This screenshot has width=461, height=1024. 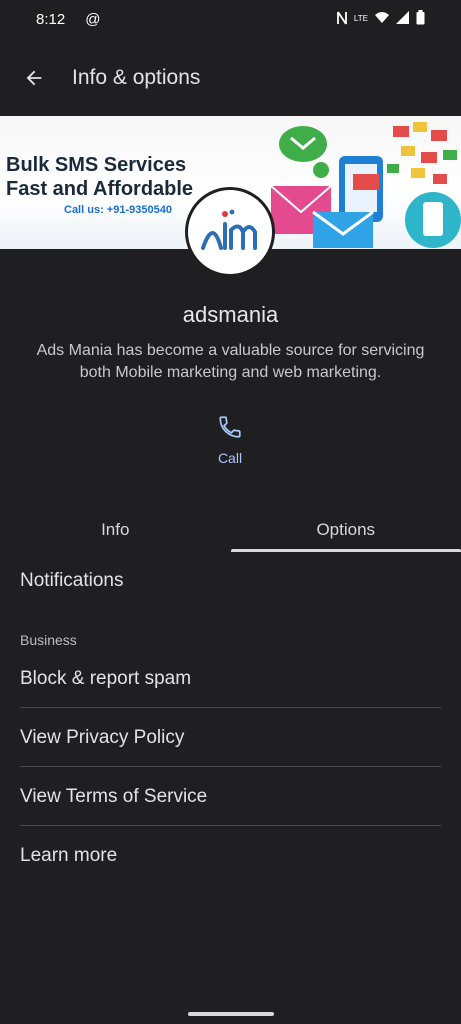 What do you see at coordinates (365, 185) in the screenshot?
I see `banner-illustration` at bounding box center [365, 185].